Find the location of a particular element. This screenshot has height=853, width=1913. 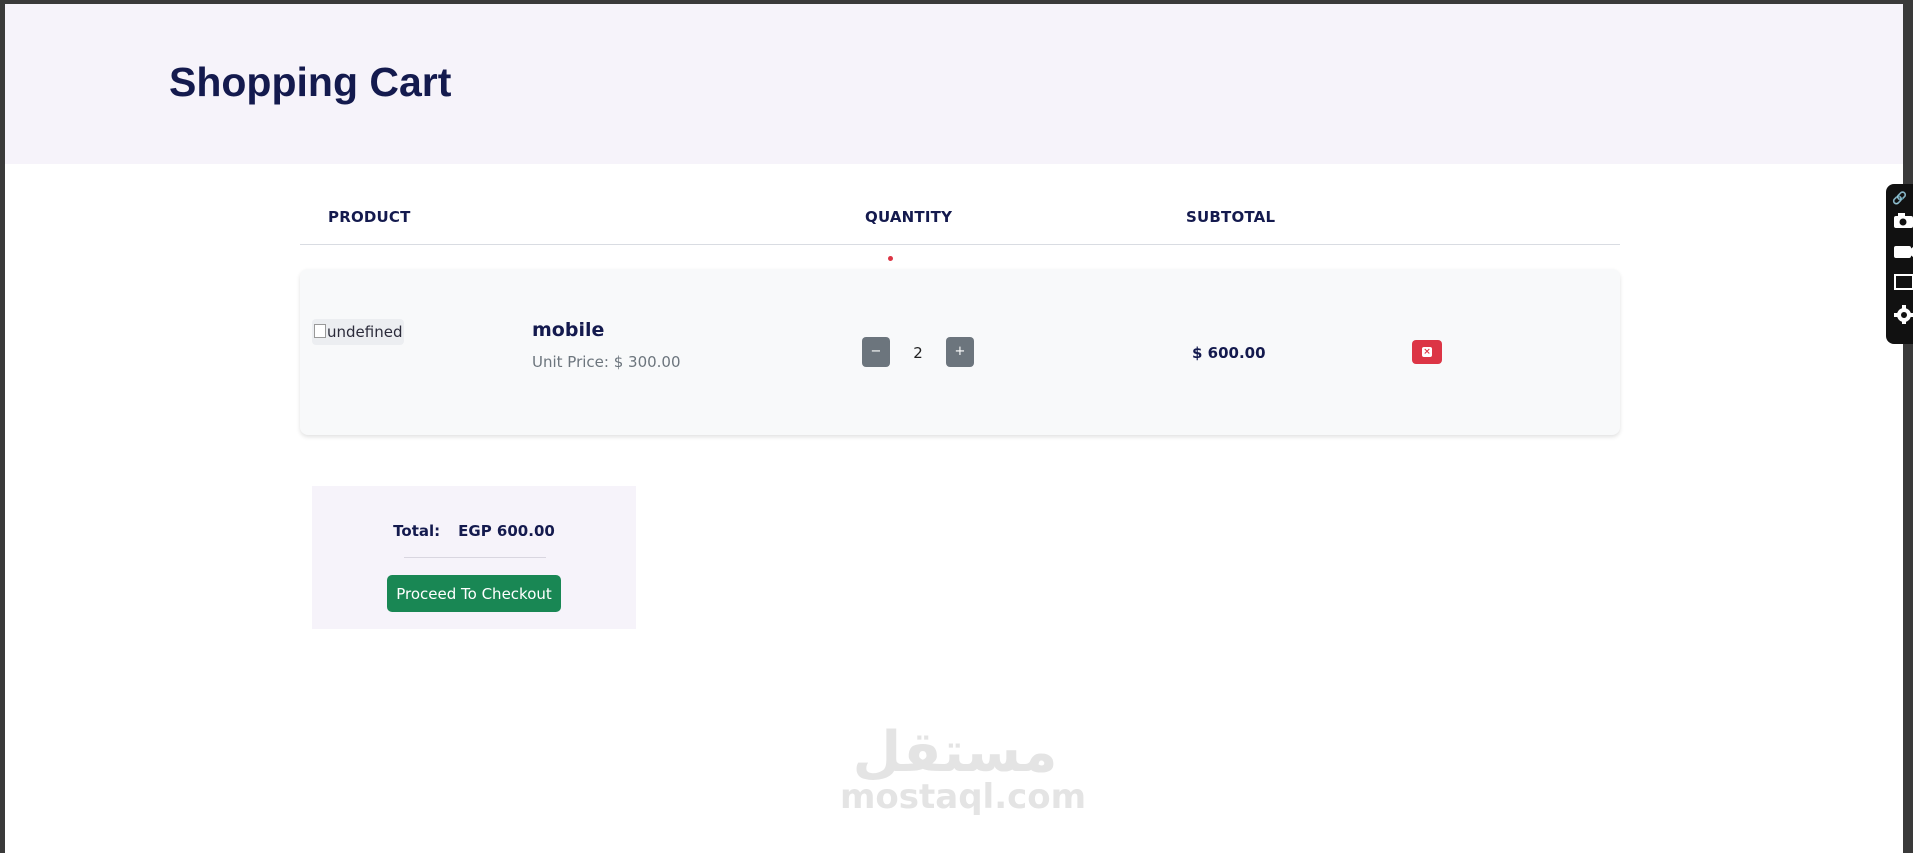

link-icon: 🔗 is located at coordinates (1902, 198).